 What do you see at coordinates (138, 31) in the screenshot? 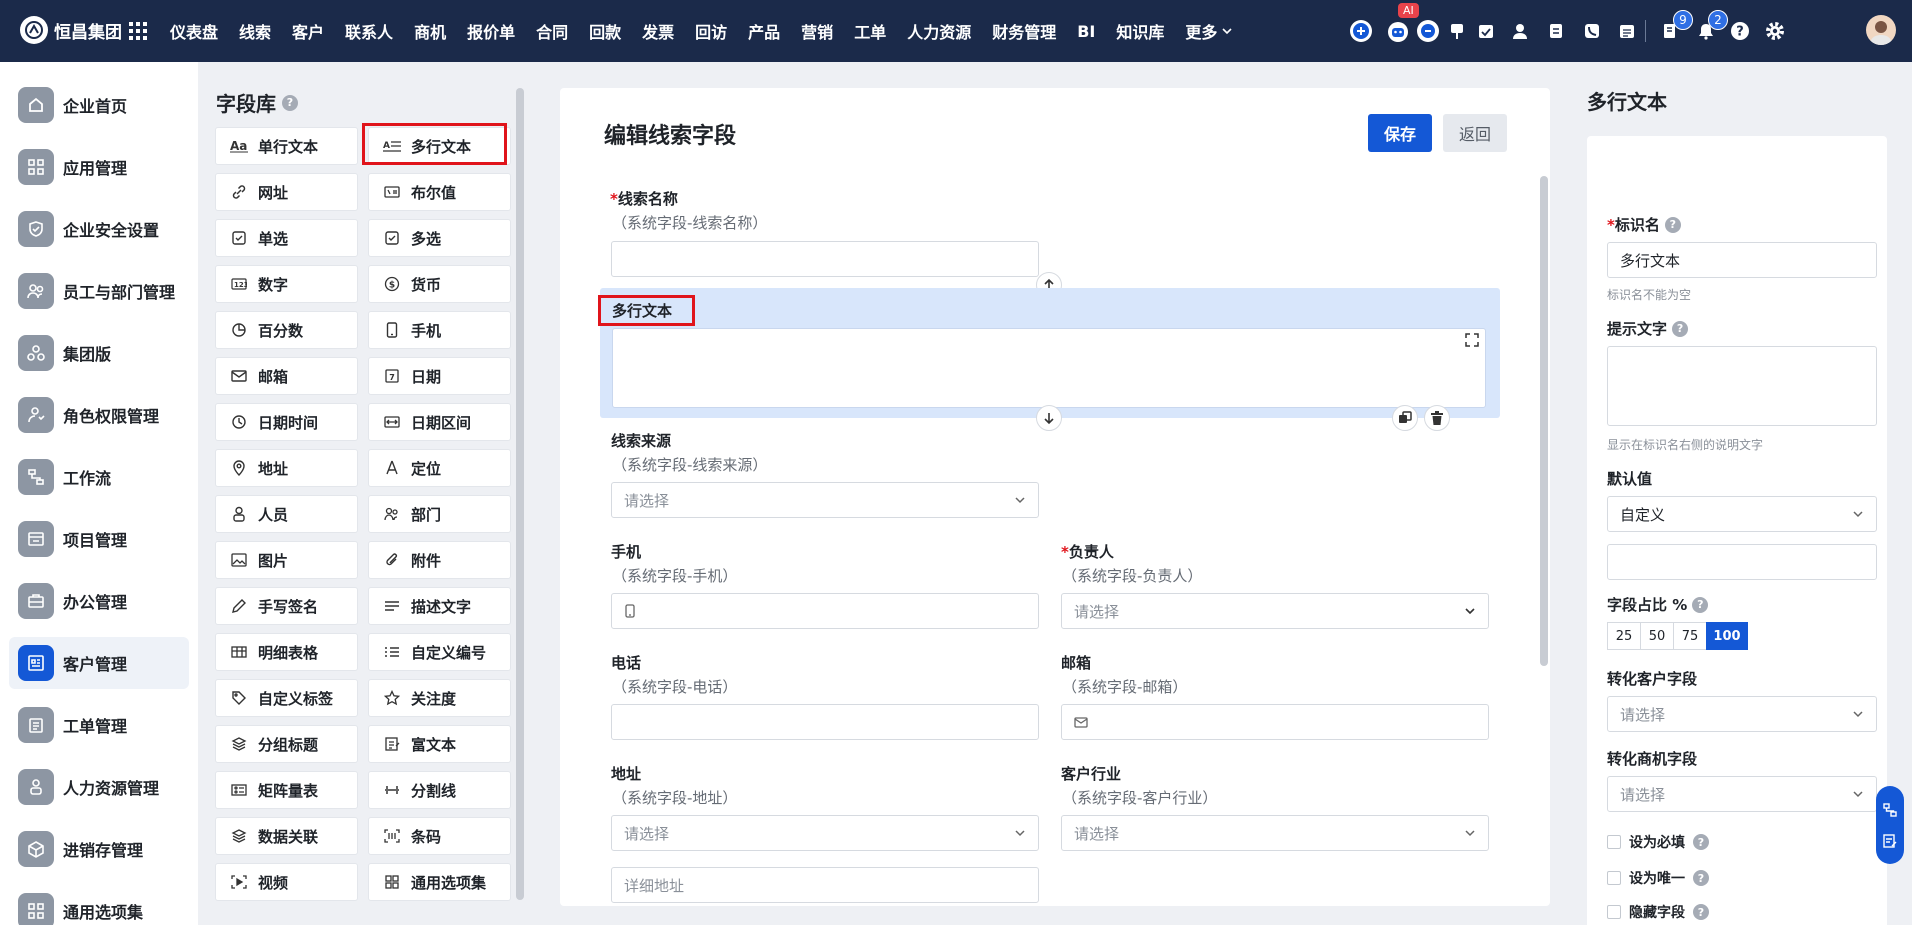
I see `app-grid-icon` at bounding box center [138, 31].